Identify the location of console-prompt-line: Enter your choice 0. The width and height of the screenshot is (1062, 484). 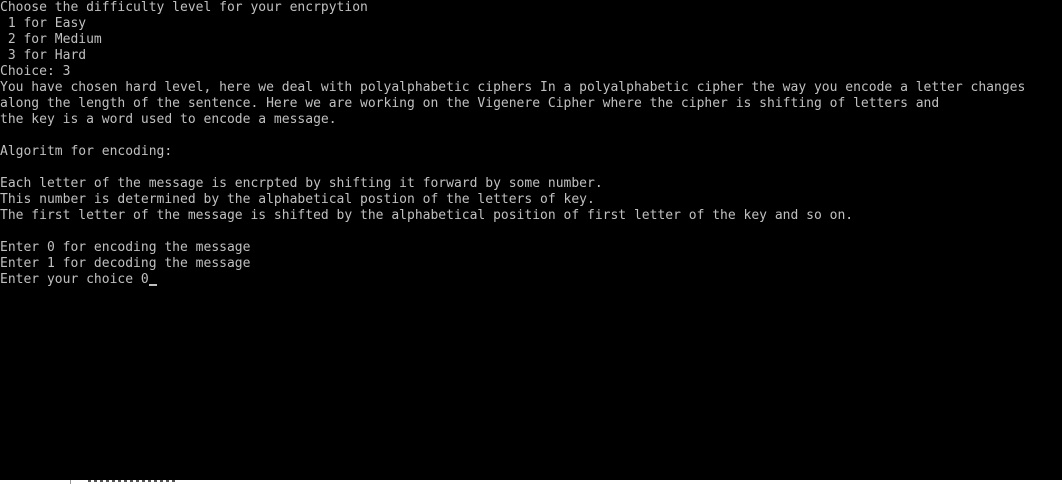
(78, 280).